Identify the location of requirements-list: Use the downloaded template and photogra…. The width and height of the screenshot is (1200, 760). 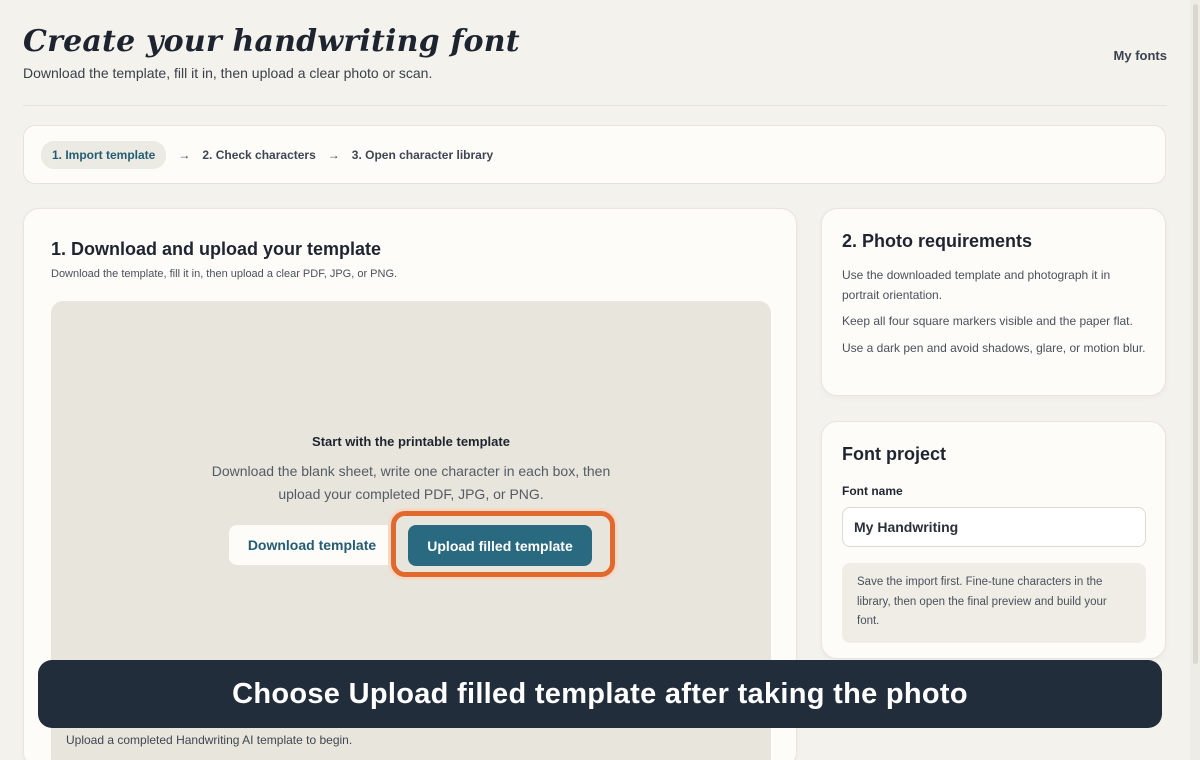
(994, 315).